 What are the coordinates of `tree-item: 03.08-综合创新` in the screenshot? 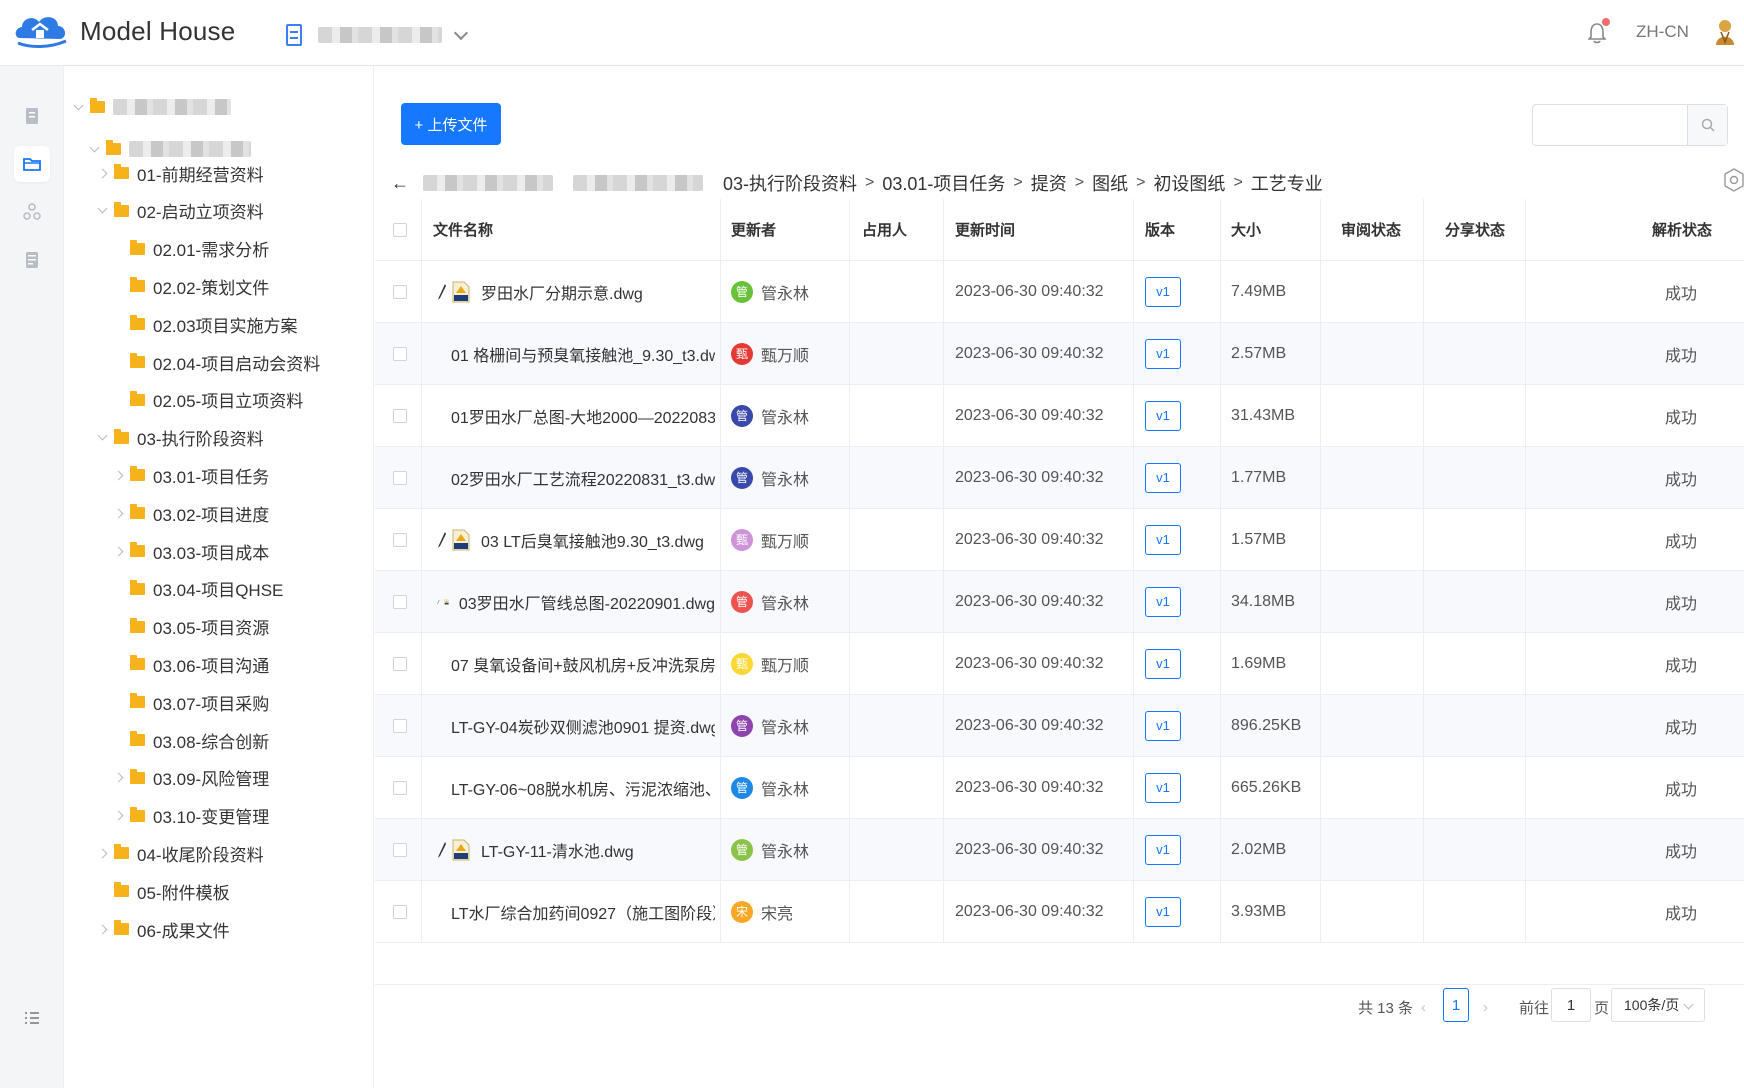 It's located at (190, 740).